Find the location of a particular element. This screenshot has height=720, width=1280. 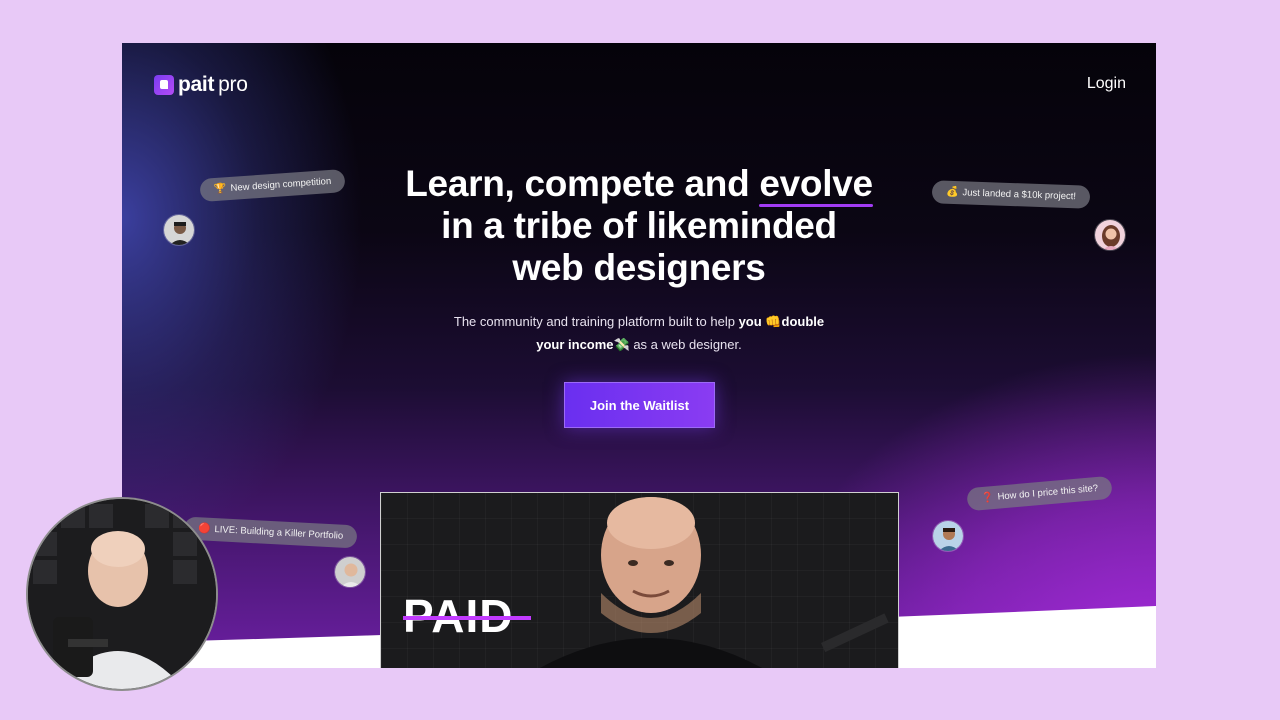

bubble-text: How do I price this site? is located at coordinates (1048, 492).